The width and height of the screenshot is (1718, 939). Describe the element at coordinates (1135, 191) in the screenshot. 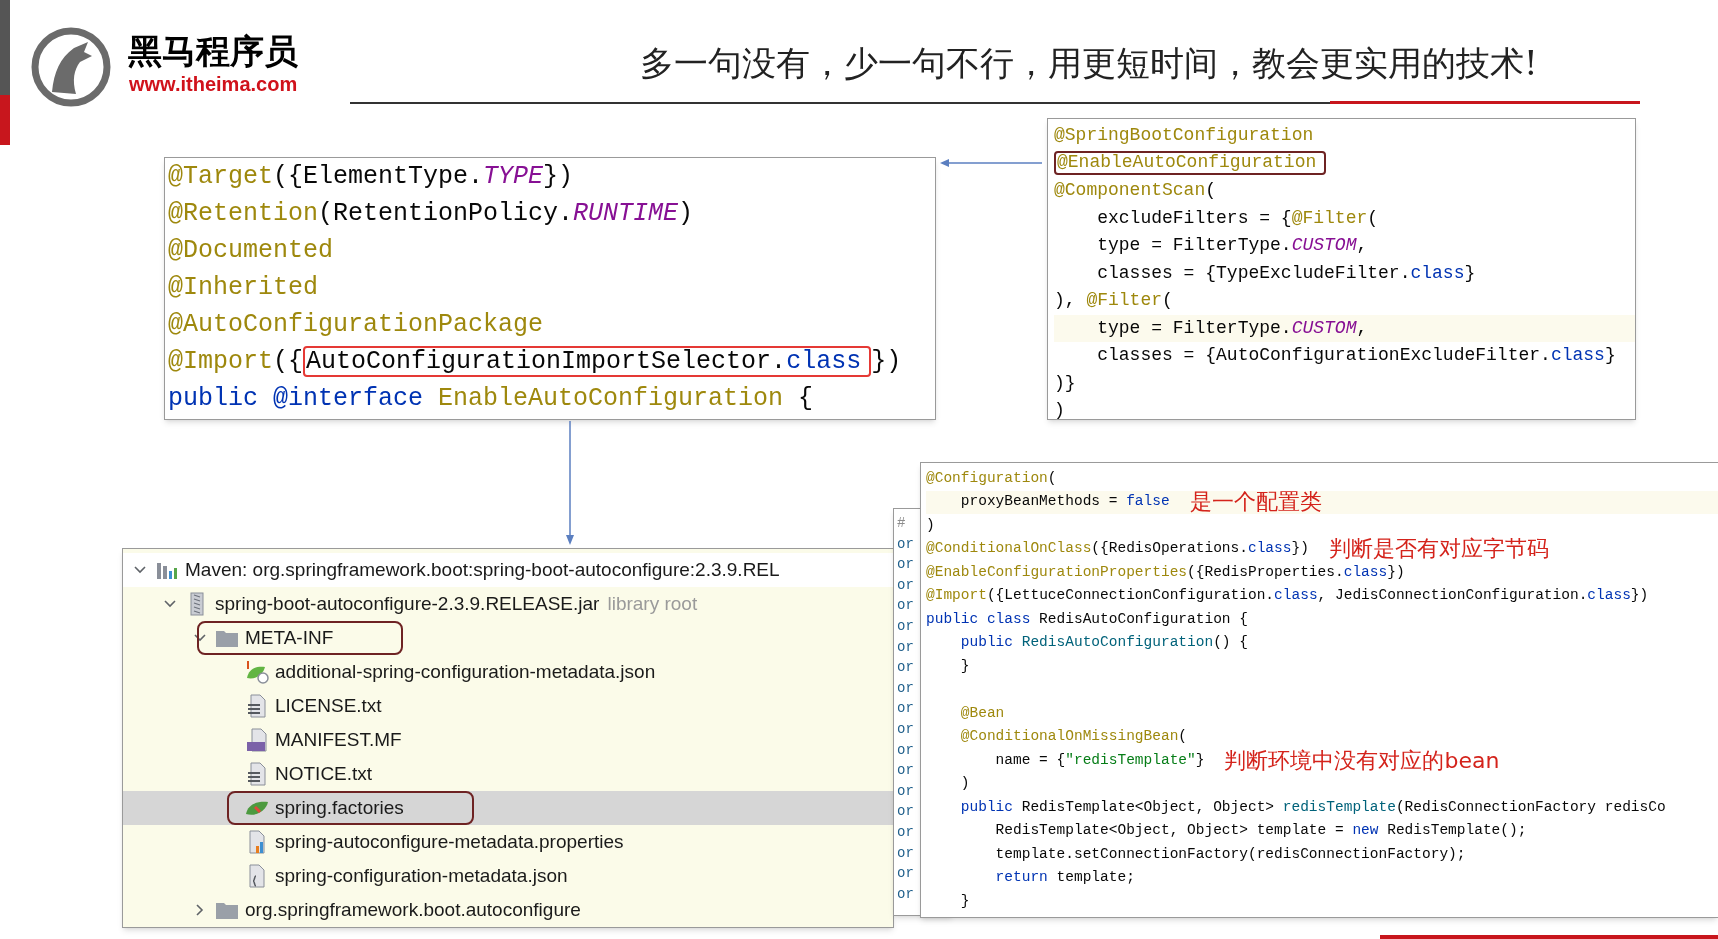

I see `code-line: @ComponentScan(` at that location.